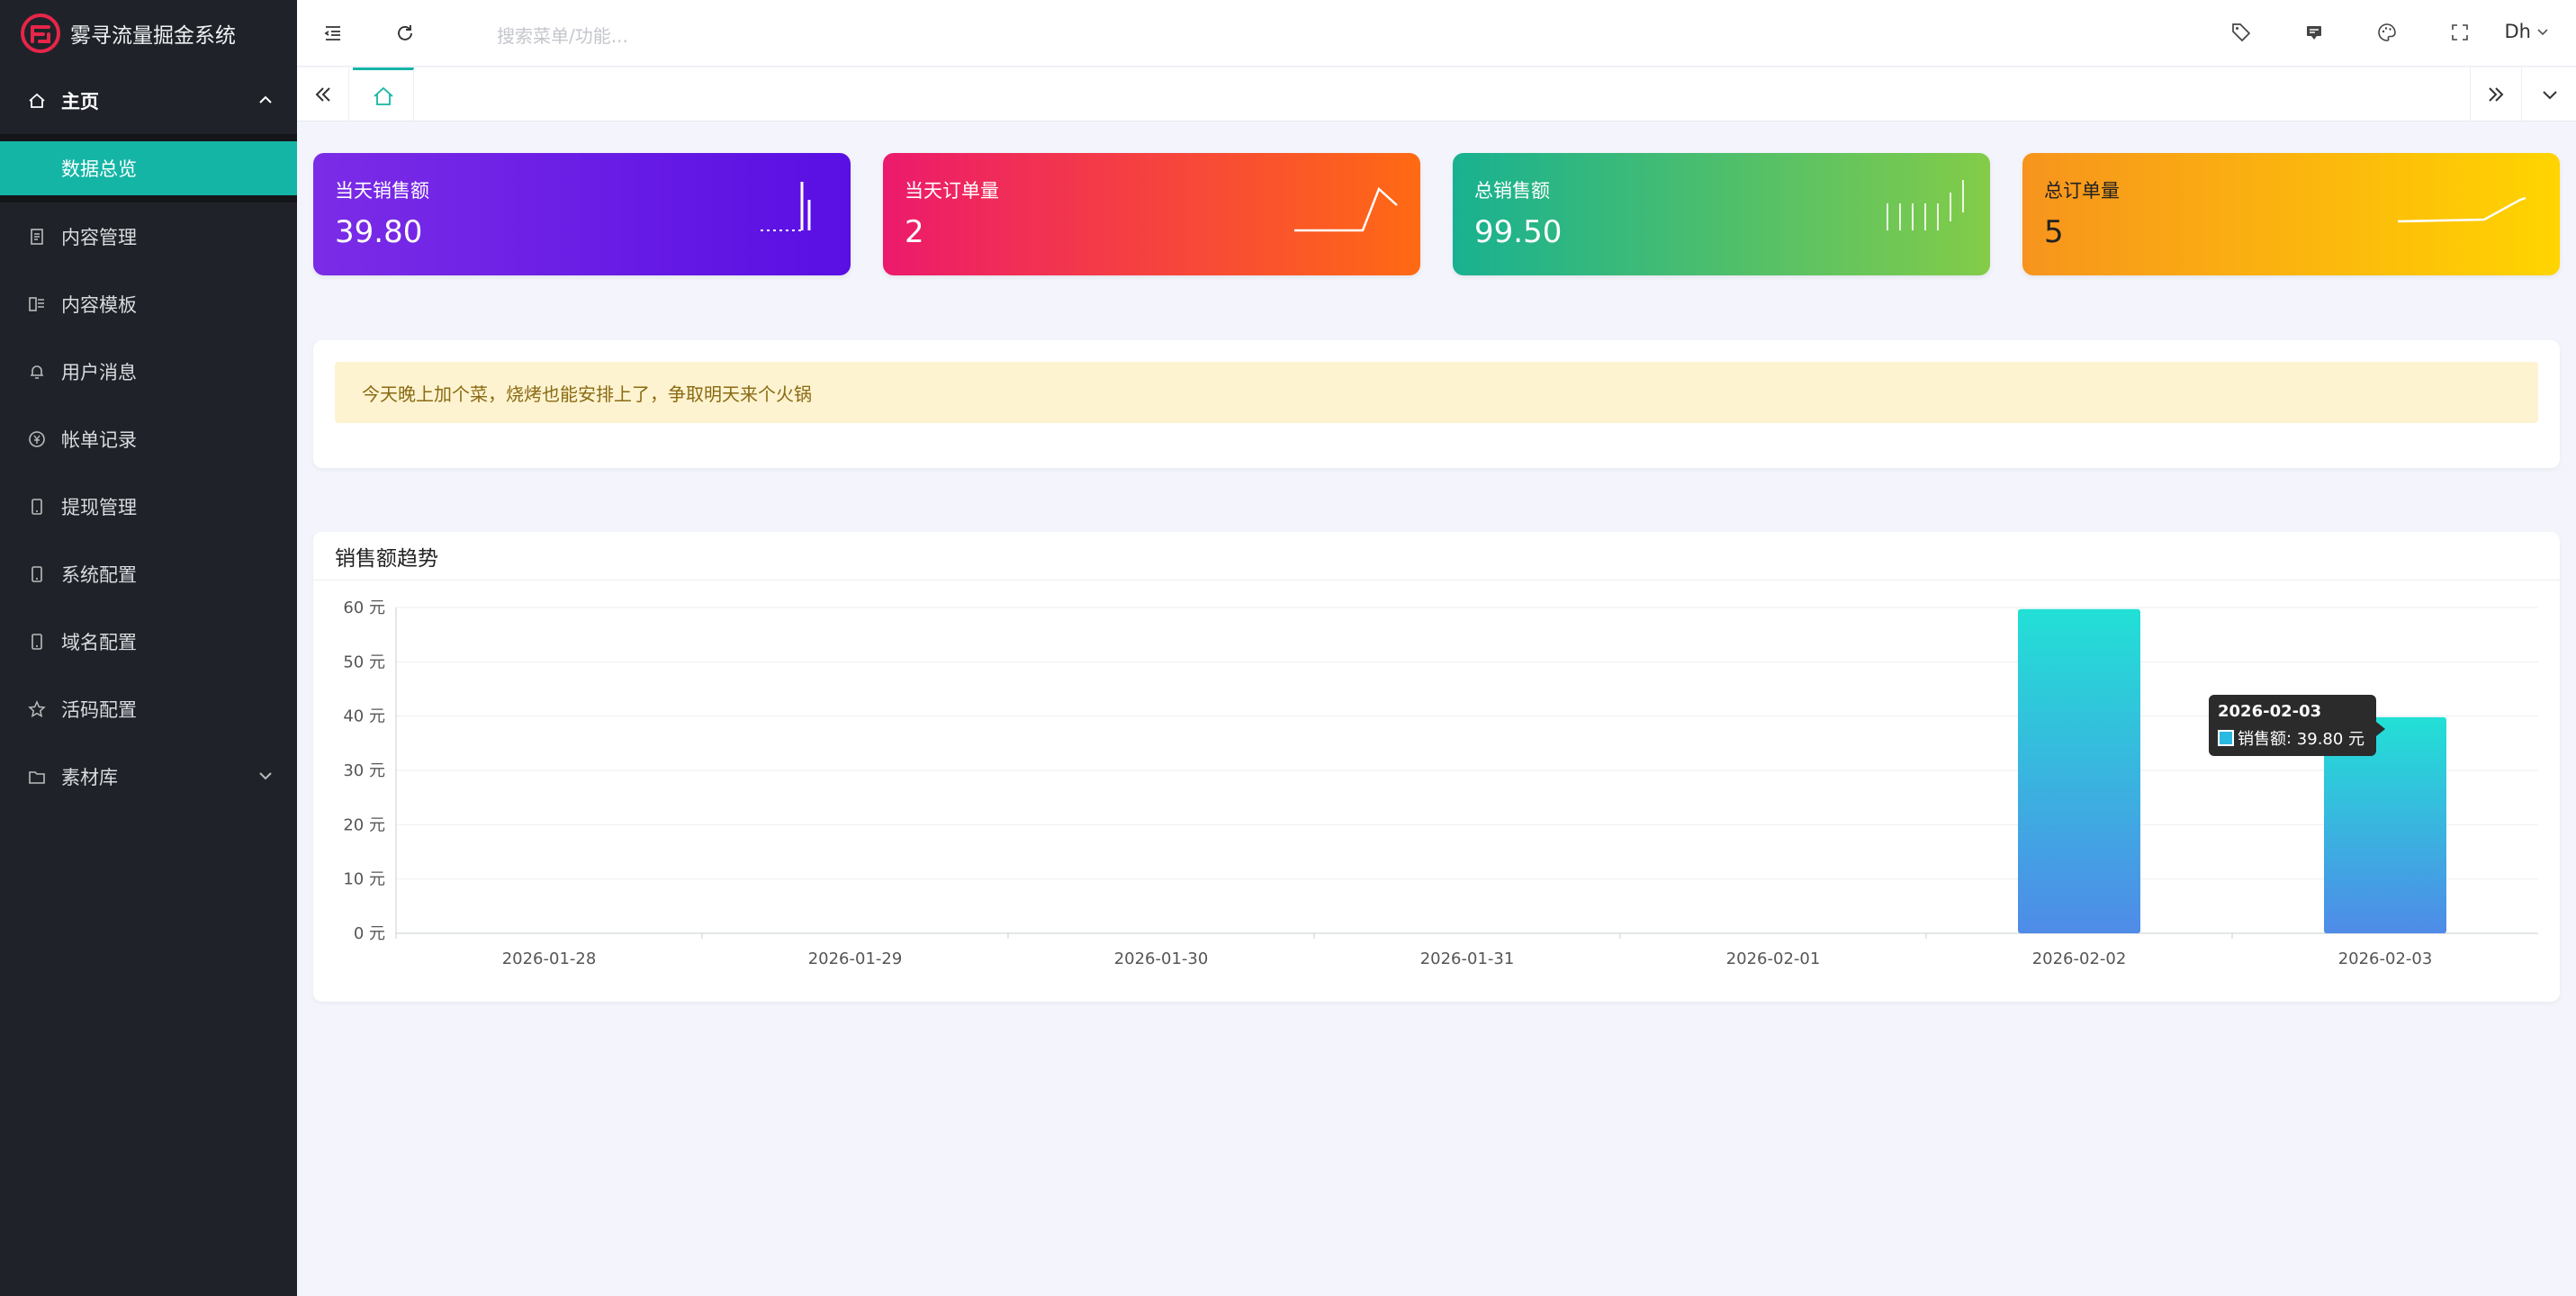 The width and height of the screenshot is (2576, 1296). I want to click on top-header: 搜索菜单/功能... Dh, so click(1436, 33).